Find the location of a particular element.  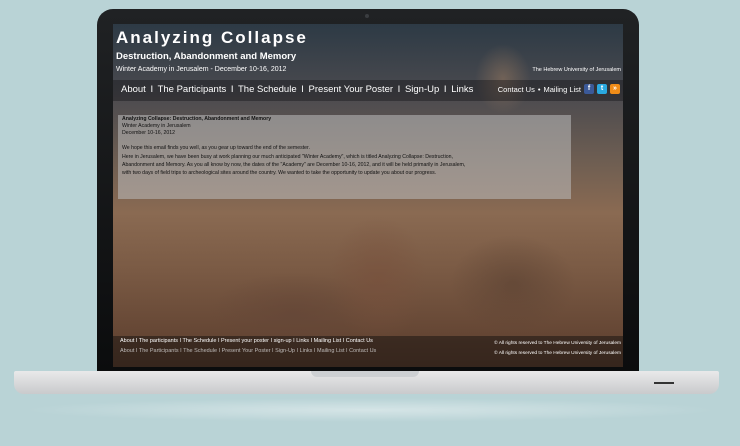

contact-link: Contact Us is located at coordinates (516, 89).